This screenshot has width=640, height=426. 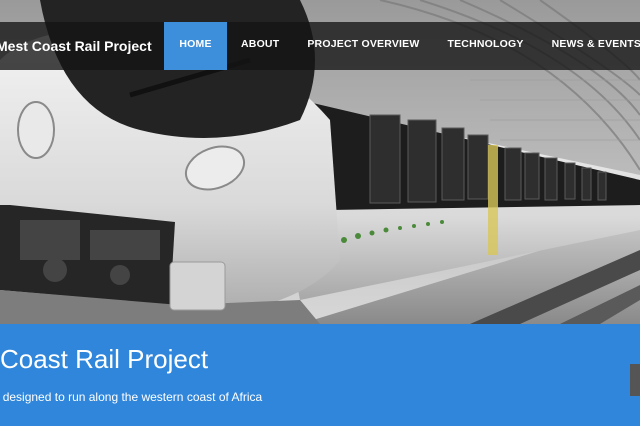 What do you see at coordinates (104, 359) in the screenshot?
I see `banner-title: West Coast Rail Project` at bounding box center [104, 359].